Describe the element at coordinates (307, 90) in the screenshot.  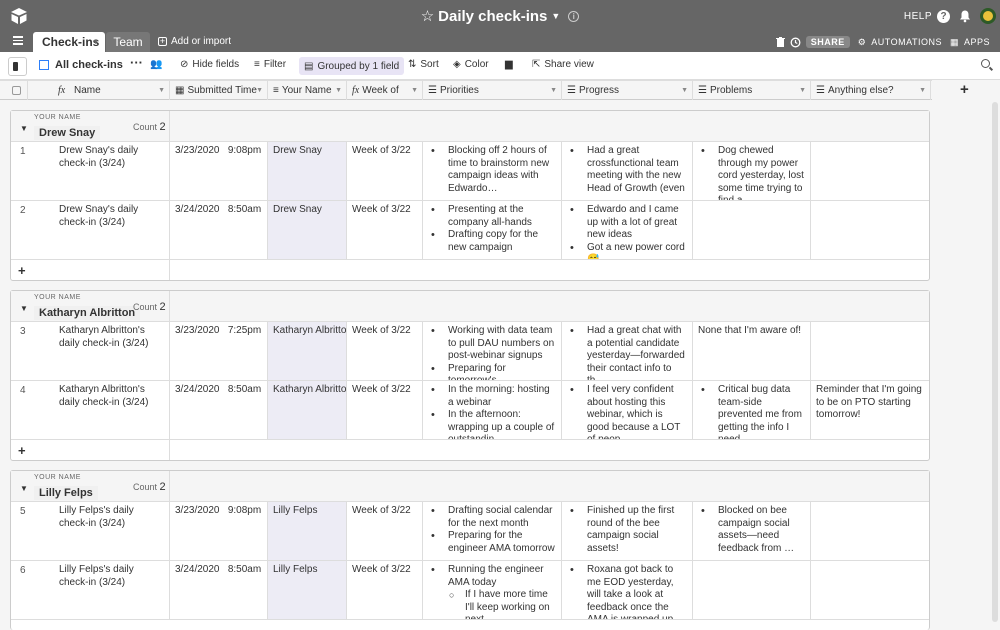
I see `column-header-your-name: ≡ Your Name ▼` at that location.